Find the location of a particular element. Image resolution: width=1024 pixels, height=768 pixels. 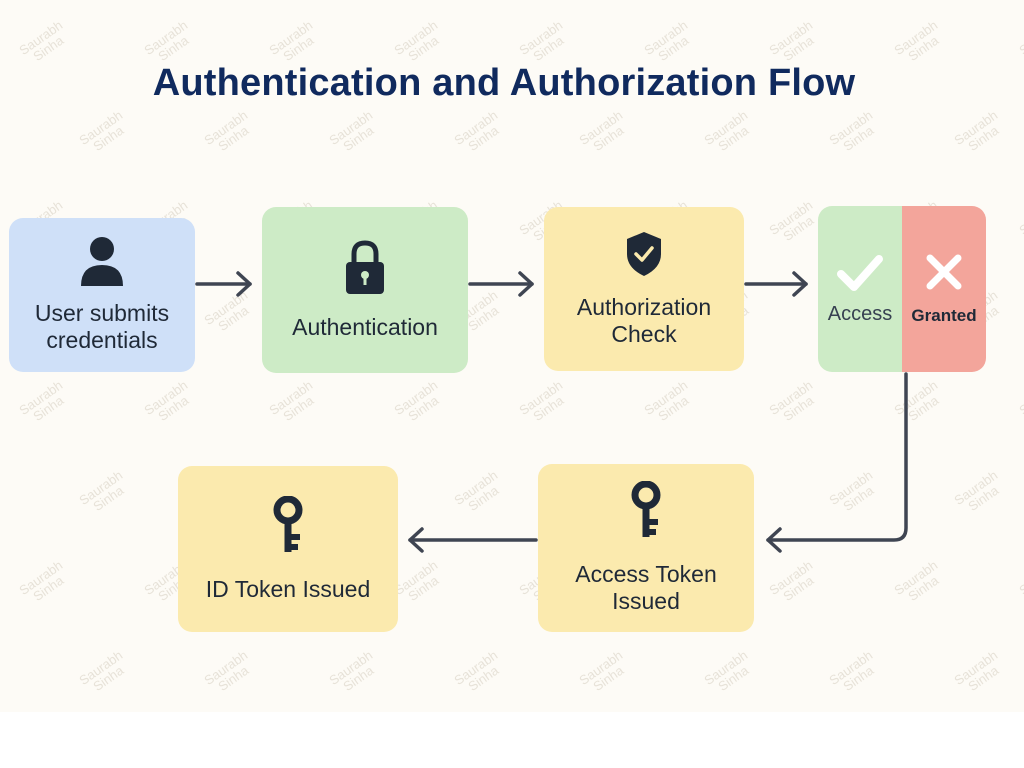

arrow-access-token-to-id-token is located at coordinates (473, 540).